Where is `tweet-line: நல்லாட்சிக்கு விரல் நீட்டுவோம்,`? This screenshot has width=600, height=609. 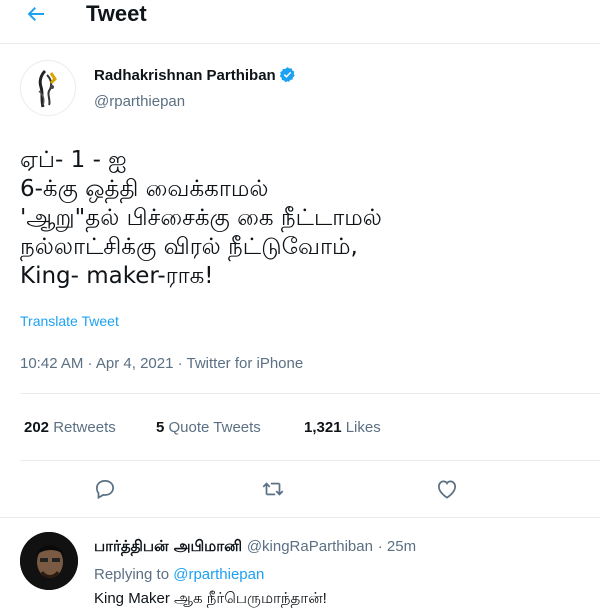 tweet-line: நல்லாட்சிக்கு விரல் நீட்டுவோம், is located at coordinates (189, 247).